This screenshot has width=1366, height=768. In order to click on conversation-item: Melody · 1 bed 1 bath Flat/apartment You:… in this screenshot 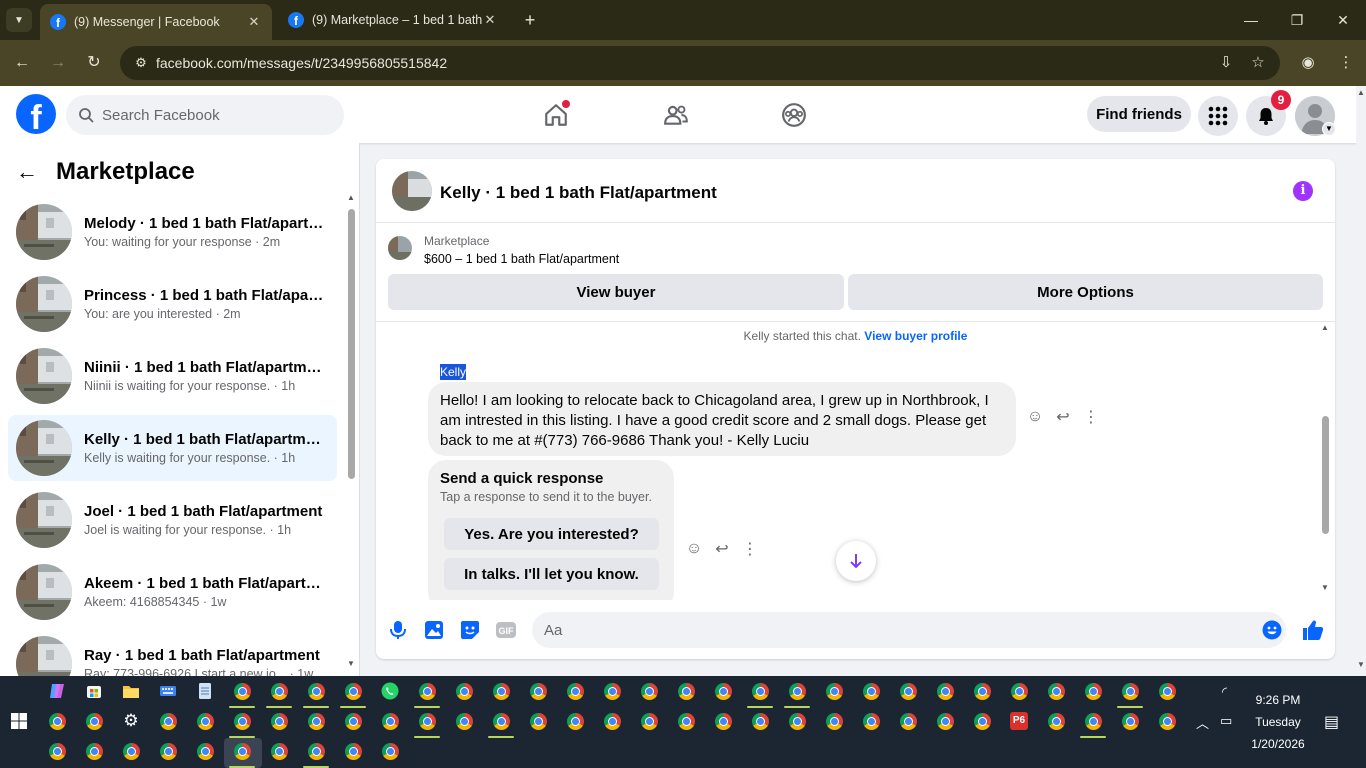, I will do `click(172, 232)`.